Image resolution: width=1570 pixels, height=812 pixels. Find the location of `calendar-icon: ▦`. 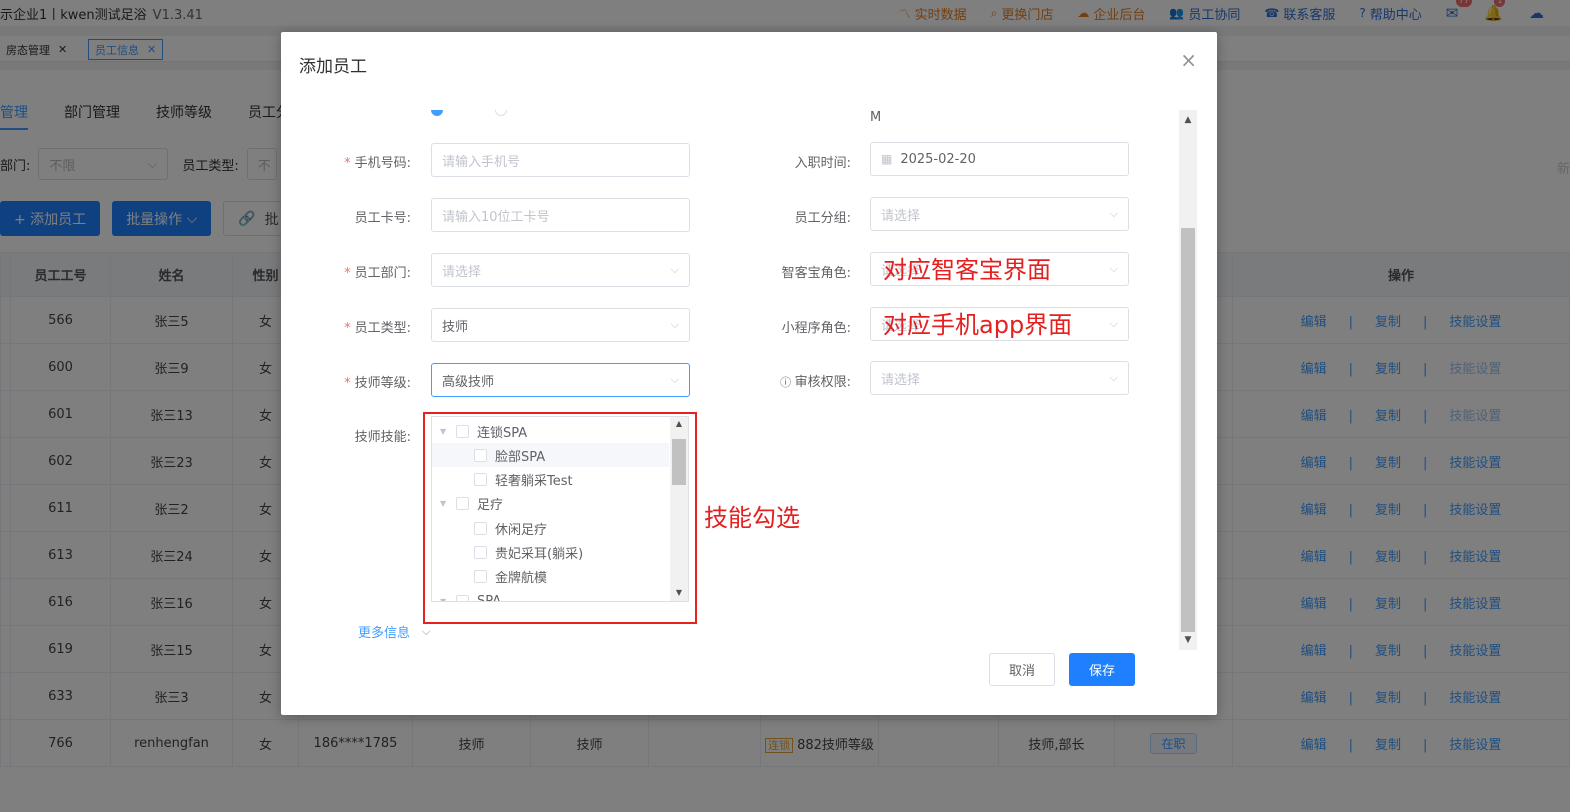

calendar-icon: ▦ is located at coordinates (887, 159).